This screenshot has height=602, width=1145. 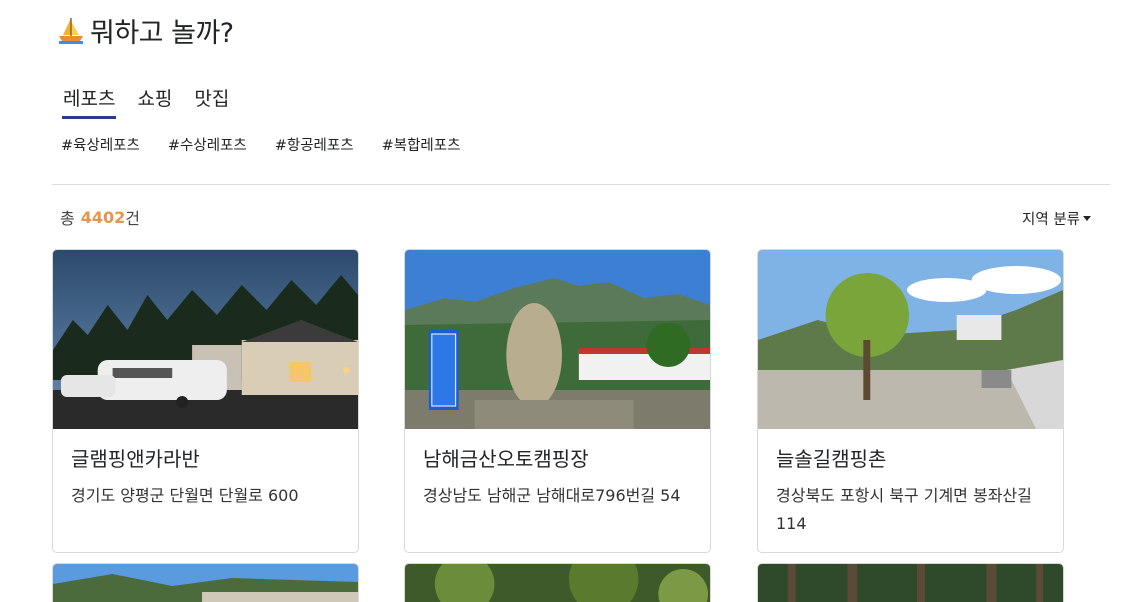 I want to click on card-title: 글램핑앤카라반, so click(x=135, y=459).